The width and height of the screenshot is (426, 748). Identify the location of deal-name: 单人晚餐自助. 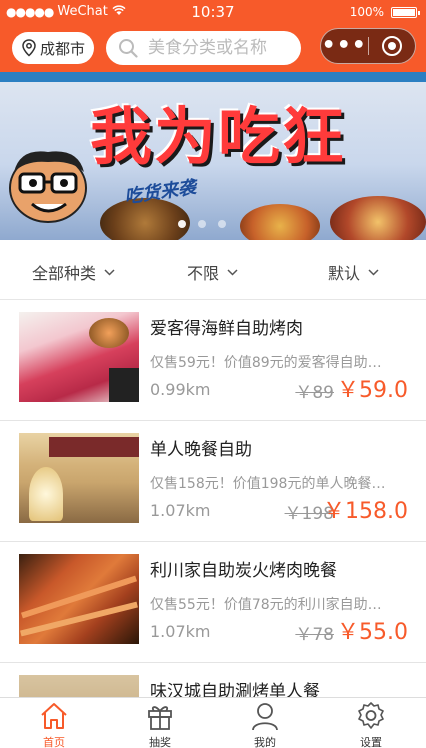
(201, 450).